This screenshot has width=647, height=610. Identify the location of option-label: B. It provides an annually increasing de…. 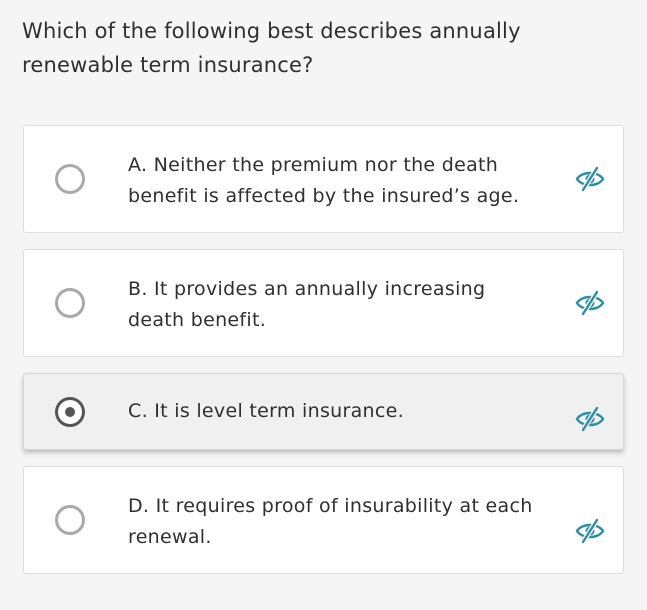
(307, 304).